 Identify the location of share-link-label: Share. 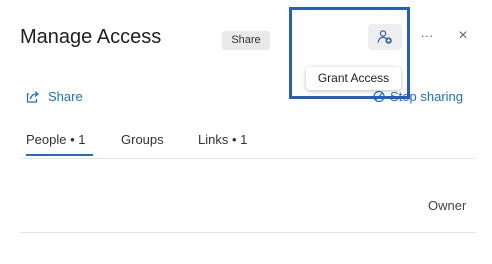
(65, 96).